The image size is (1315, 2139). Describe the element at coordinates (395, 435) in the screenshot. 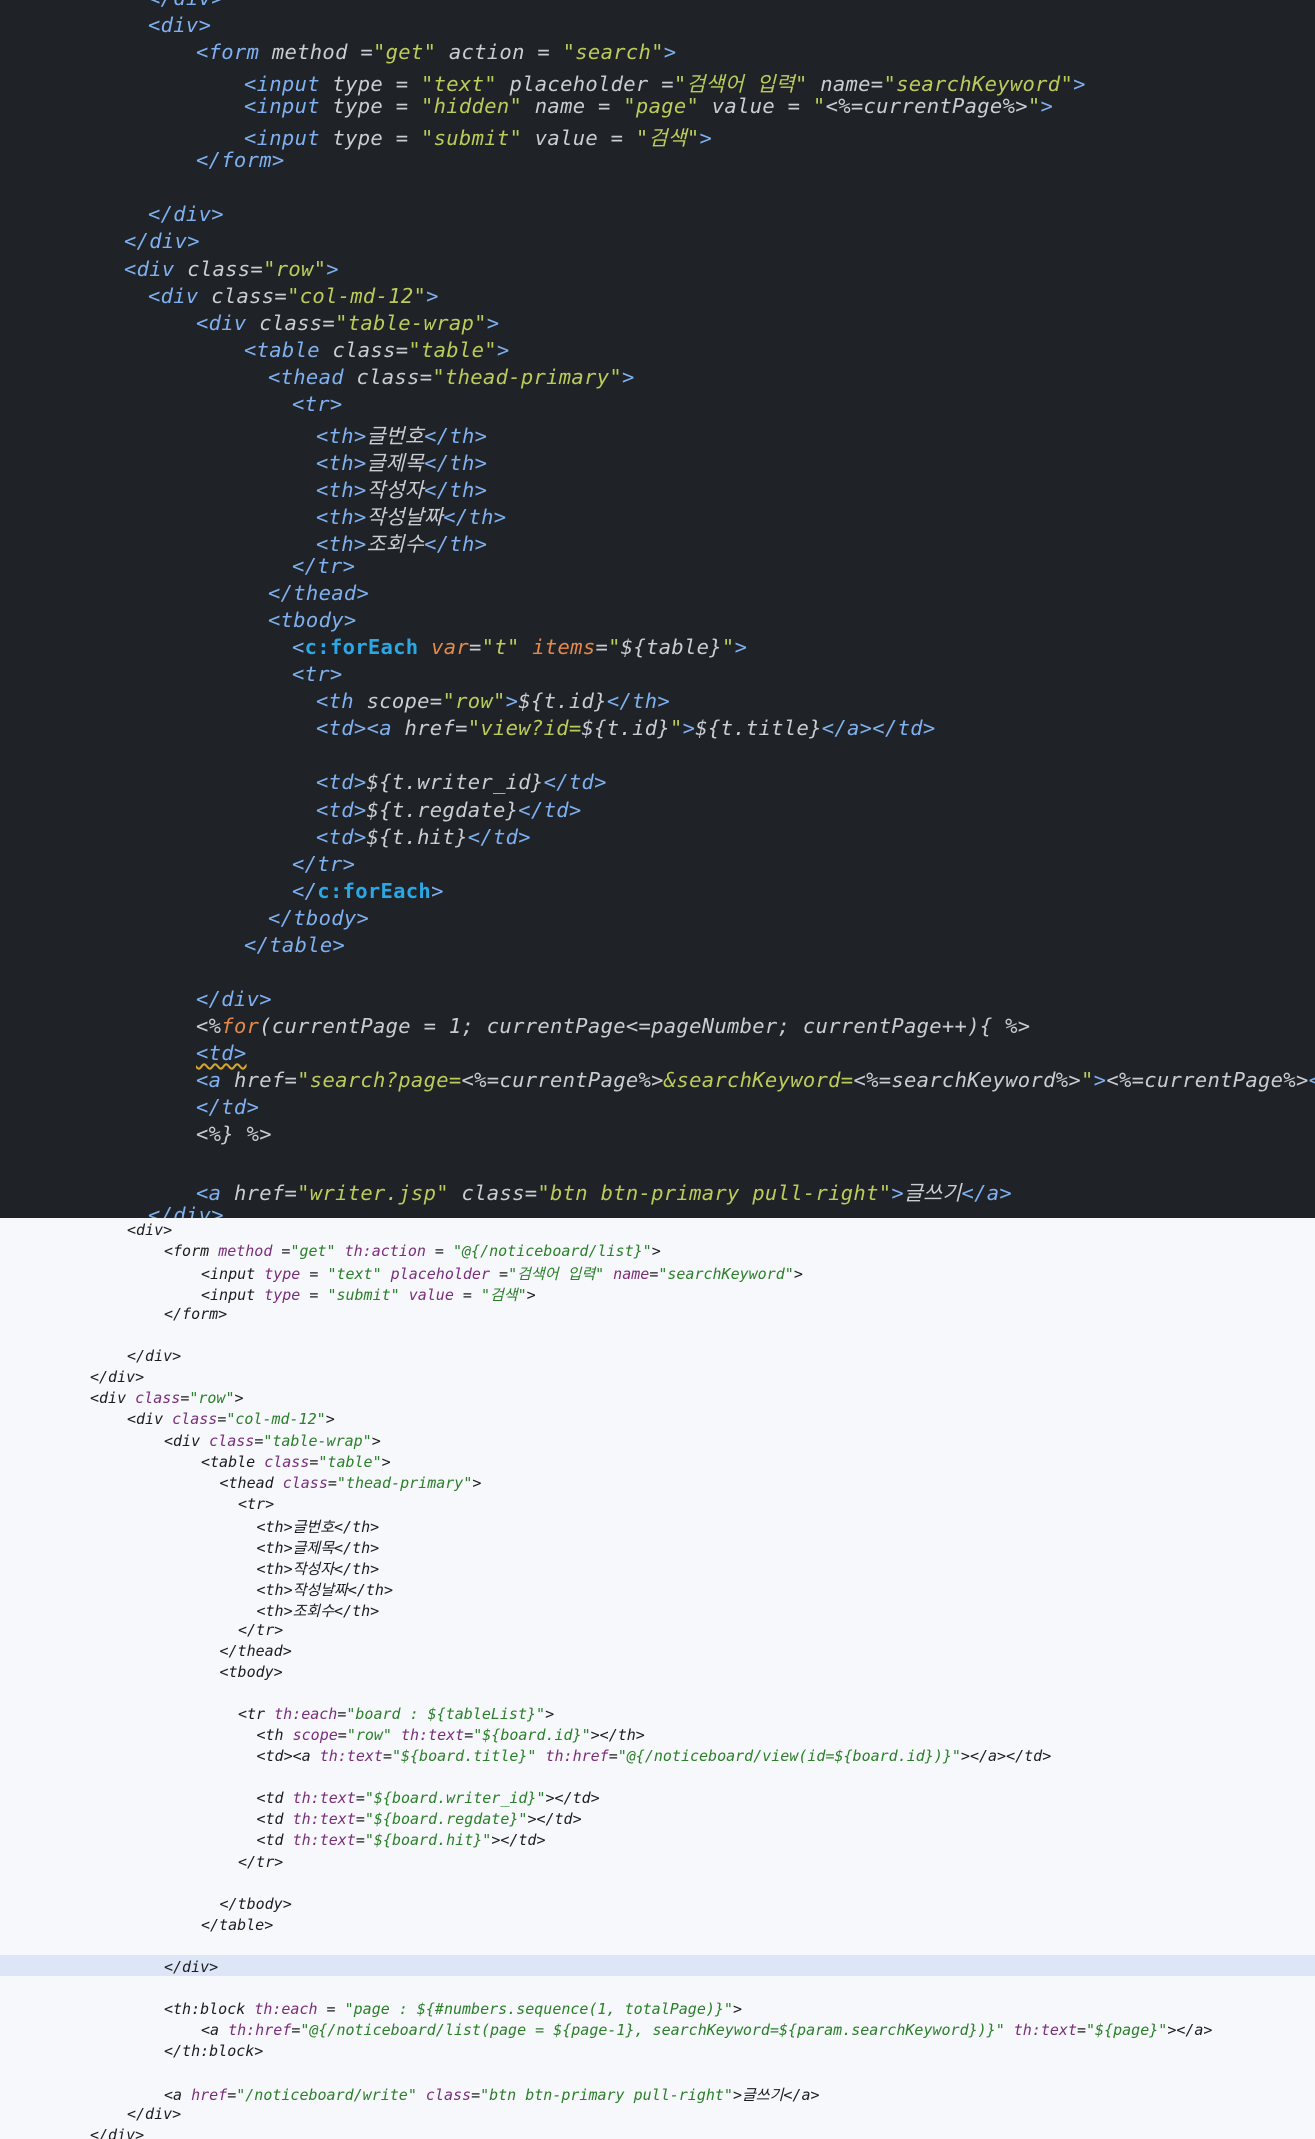

I see `code-token: 글번호` at that location.